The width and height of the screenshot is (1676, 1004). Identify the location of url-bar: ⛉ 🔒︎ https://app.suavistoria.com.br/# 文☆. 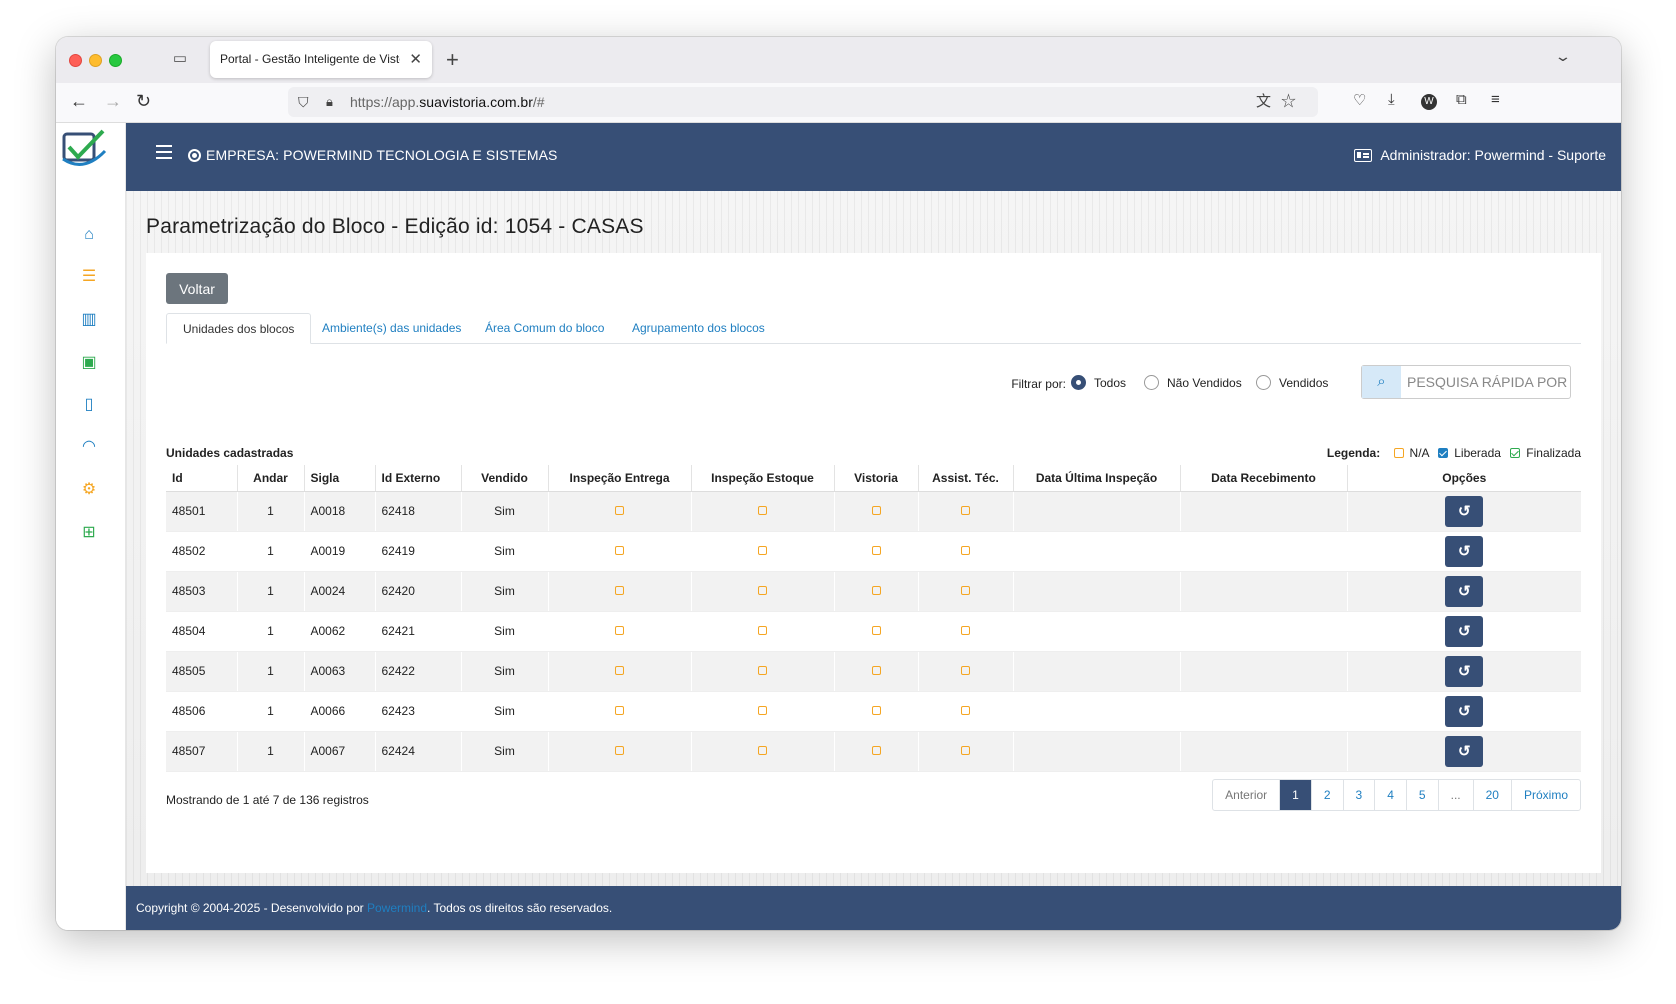
(803, 102).